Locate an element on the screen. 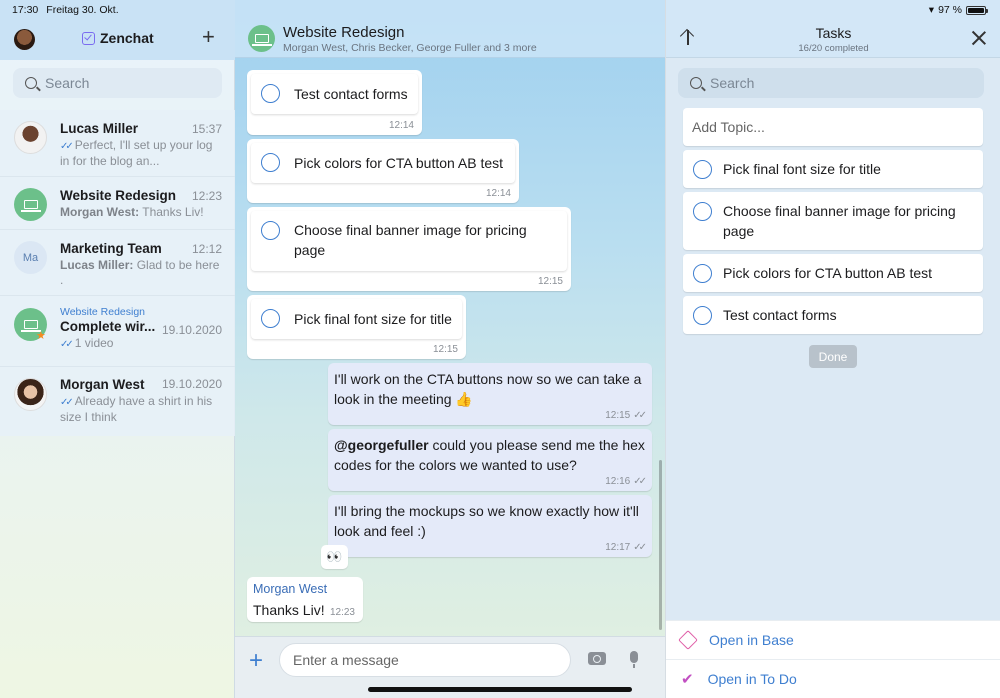 This screenshot has height=698, width=1000. task-message: Pick colors for CTA button AB test 12:14 is located at coordinates (383, 171).